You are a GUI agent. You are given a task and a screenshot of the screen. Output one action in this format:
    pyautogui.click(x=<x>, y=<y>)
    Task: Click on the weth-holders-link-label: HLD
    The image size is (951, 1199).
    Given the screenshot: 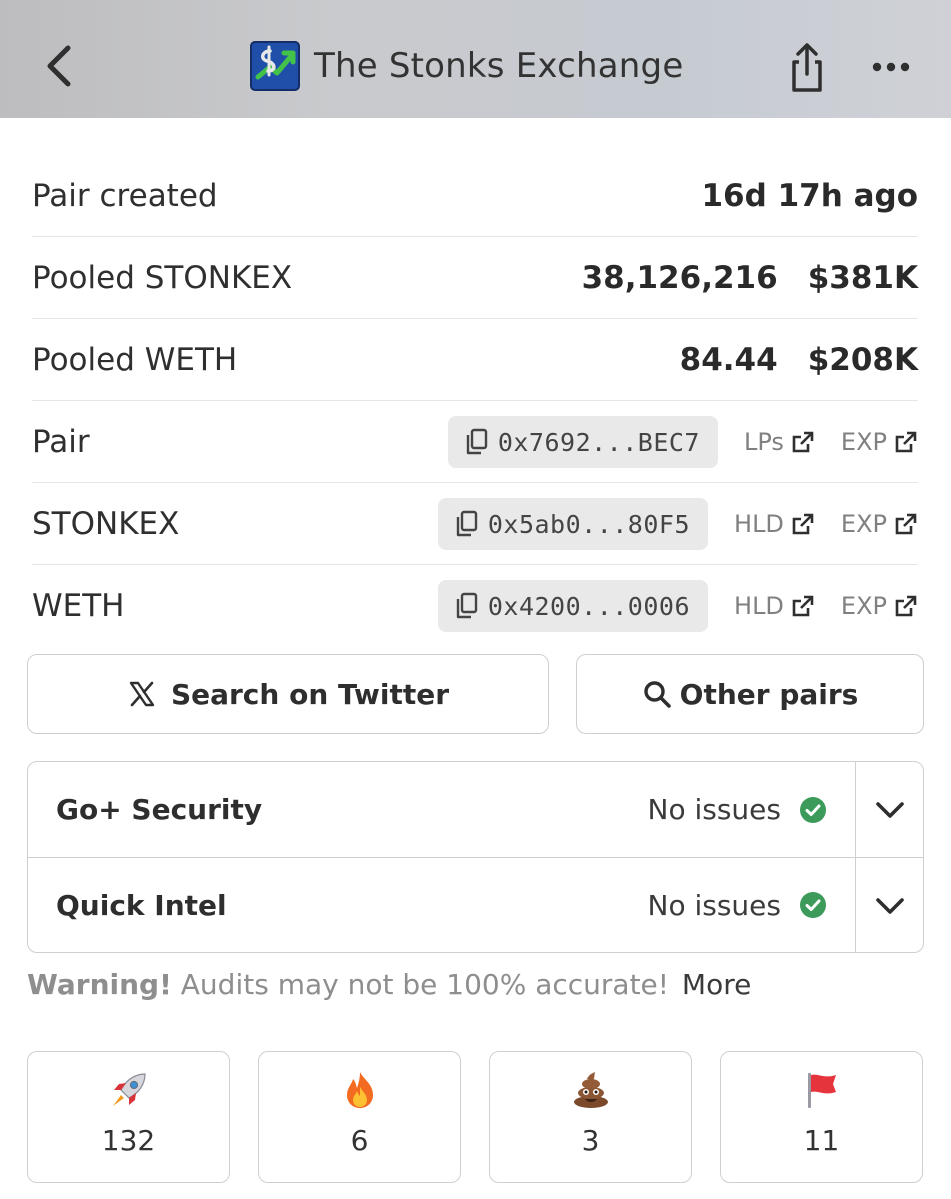 What is the action you would take?
    pyautogui.click(x=759, y=606)
    